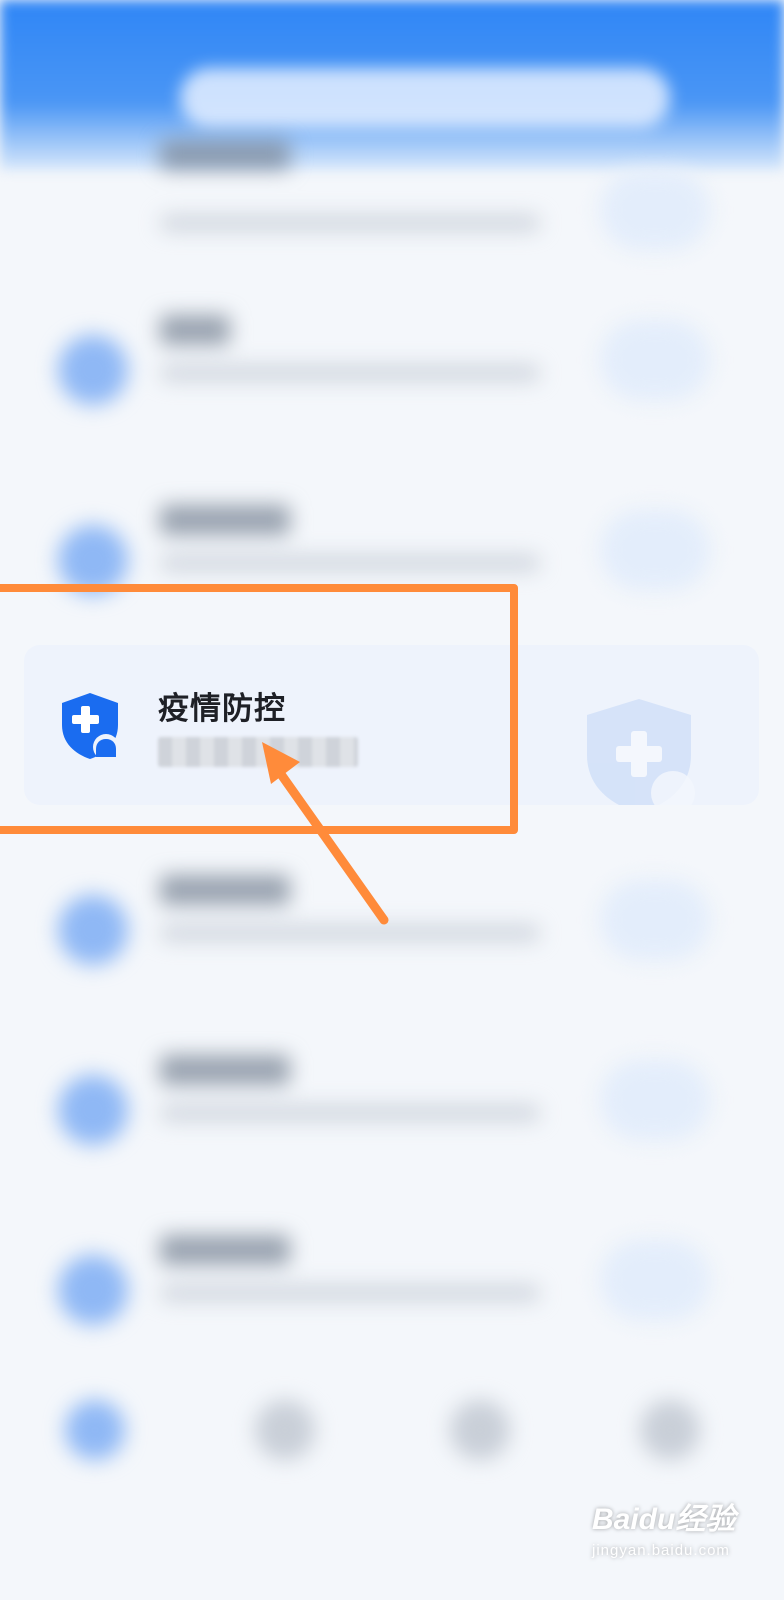 This screenshot has height=1600, width=784. What do you see at coordinates (641, 752) in the screenshot?
I see `shield-plus-watermark-icon` at bounding box center [641, 752].